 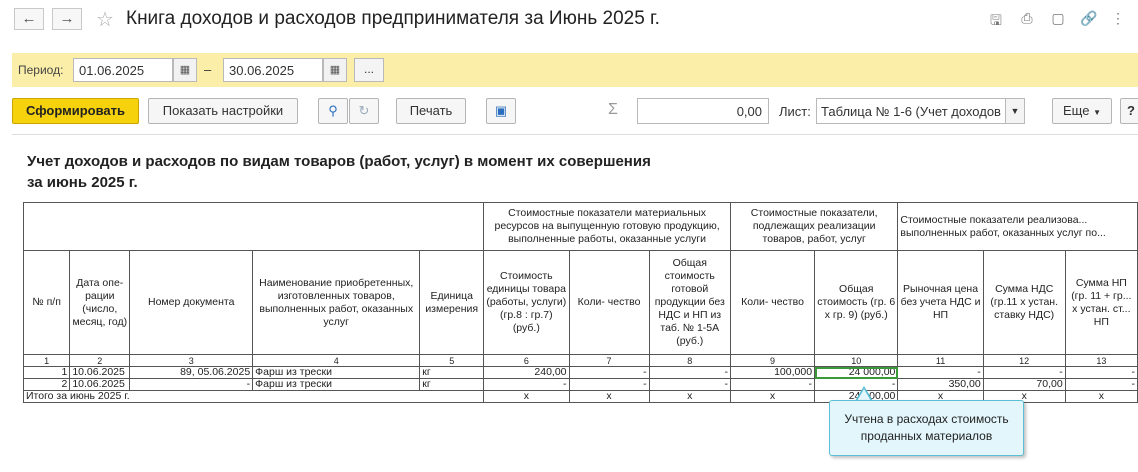 I want to click on sigma-icon: Σ, so click(x=613, y=109).